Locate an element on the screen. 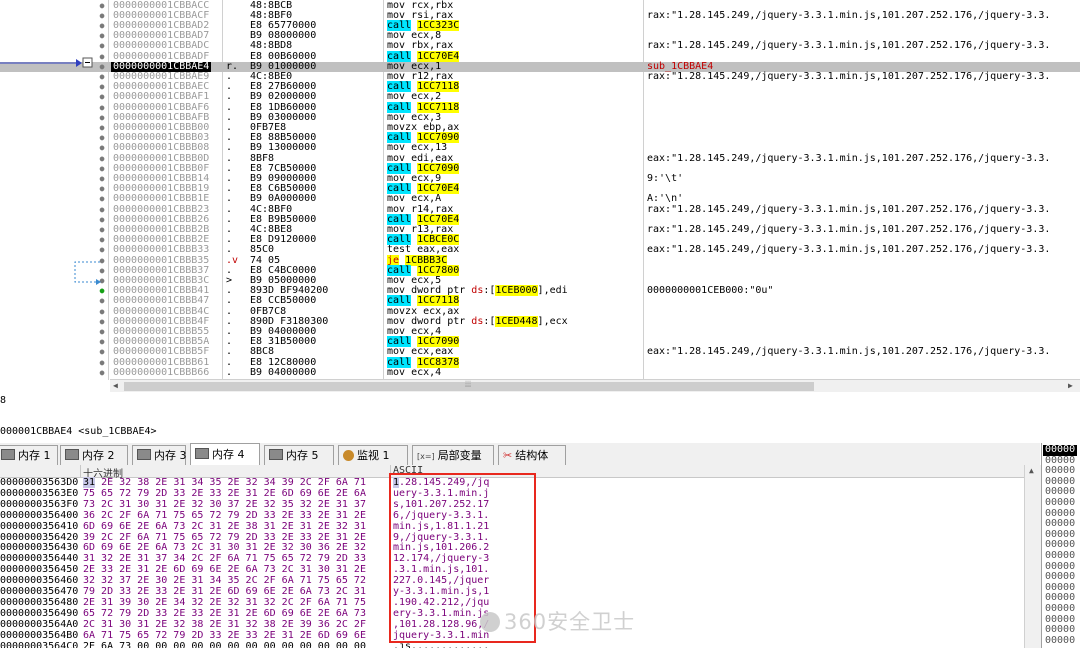 This screenshot has height=648, width=1080. instruction-address: 0000000001CBBB08 is located at coordinates (161, 148).